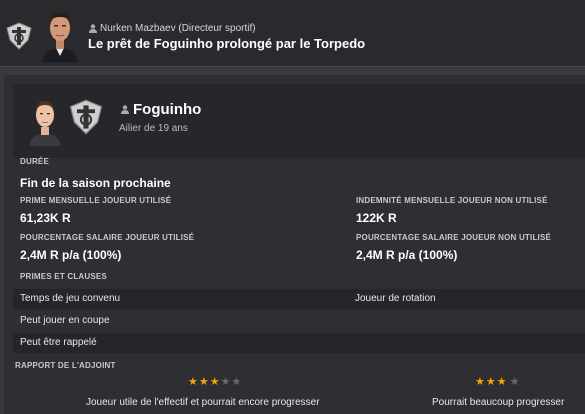 This screenshot has height=414, width=585. I want to click on clause-left: Peut être rappelé, so click(58, 342).